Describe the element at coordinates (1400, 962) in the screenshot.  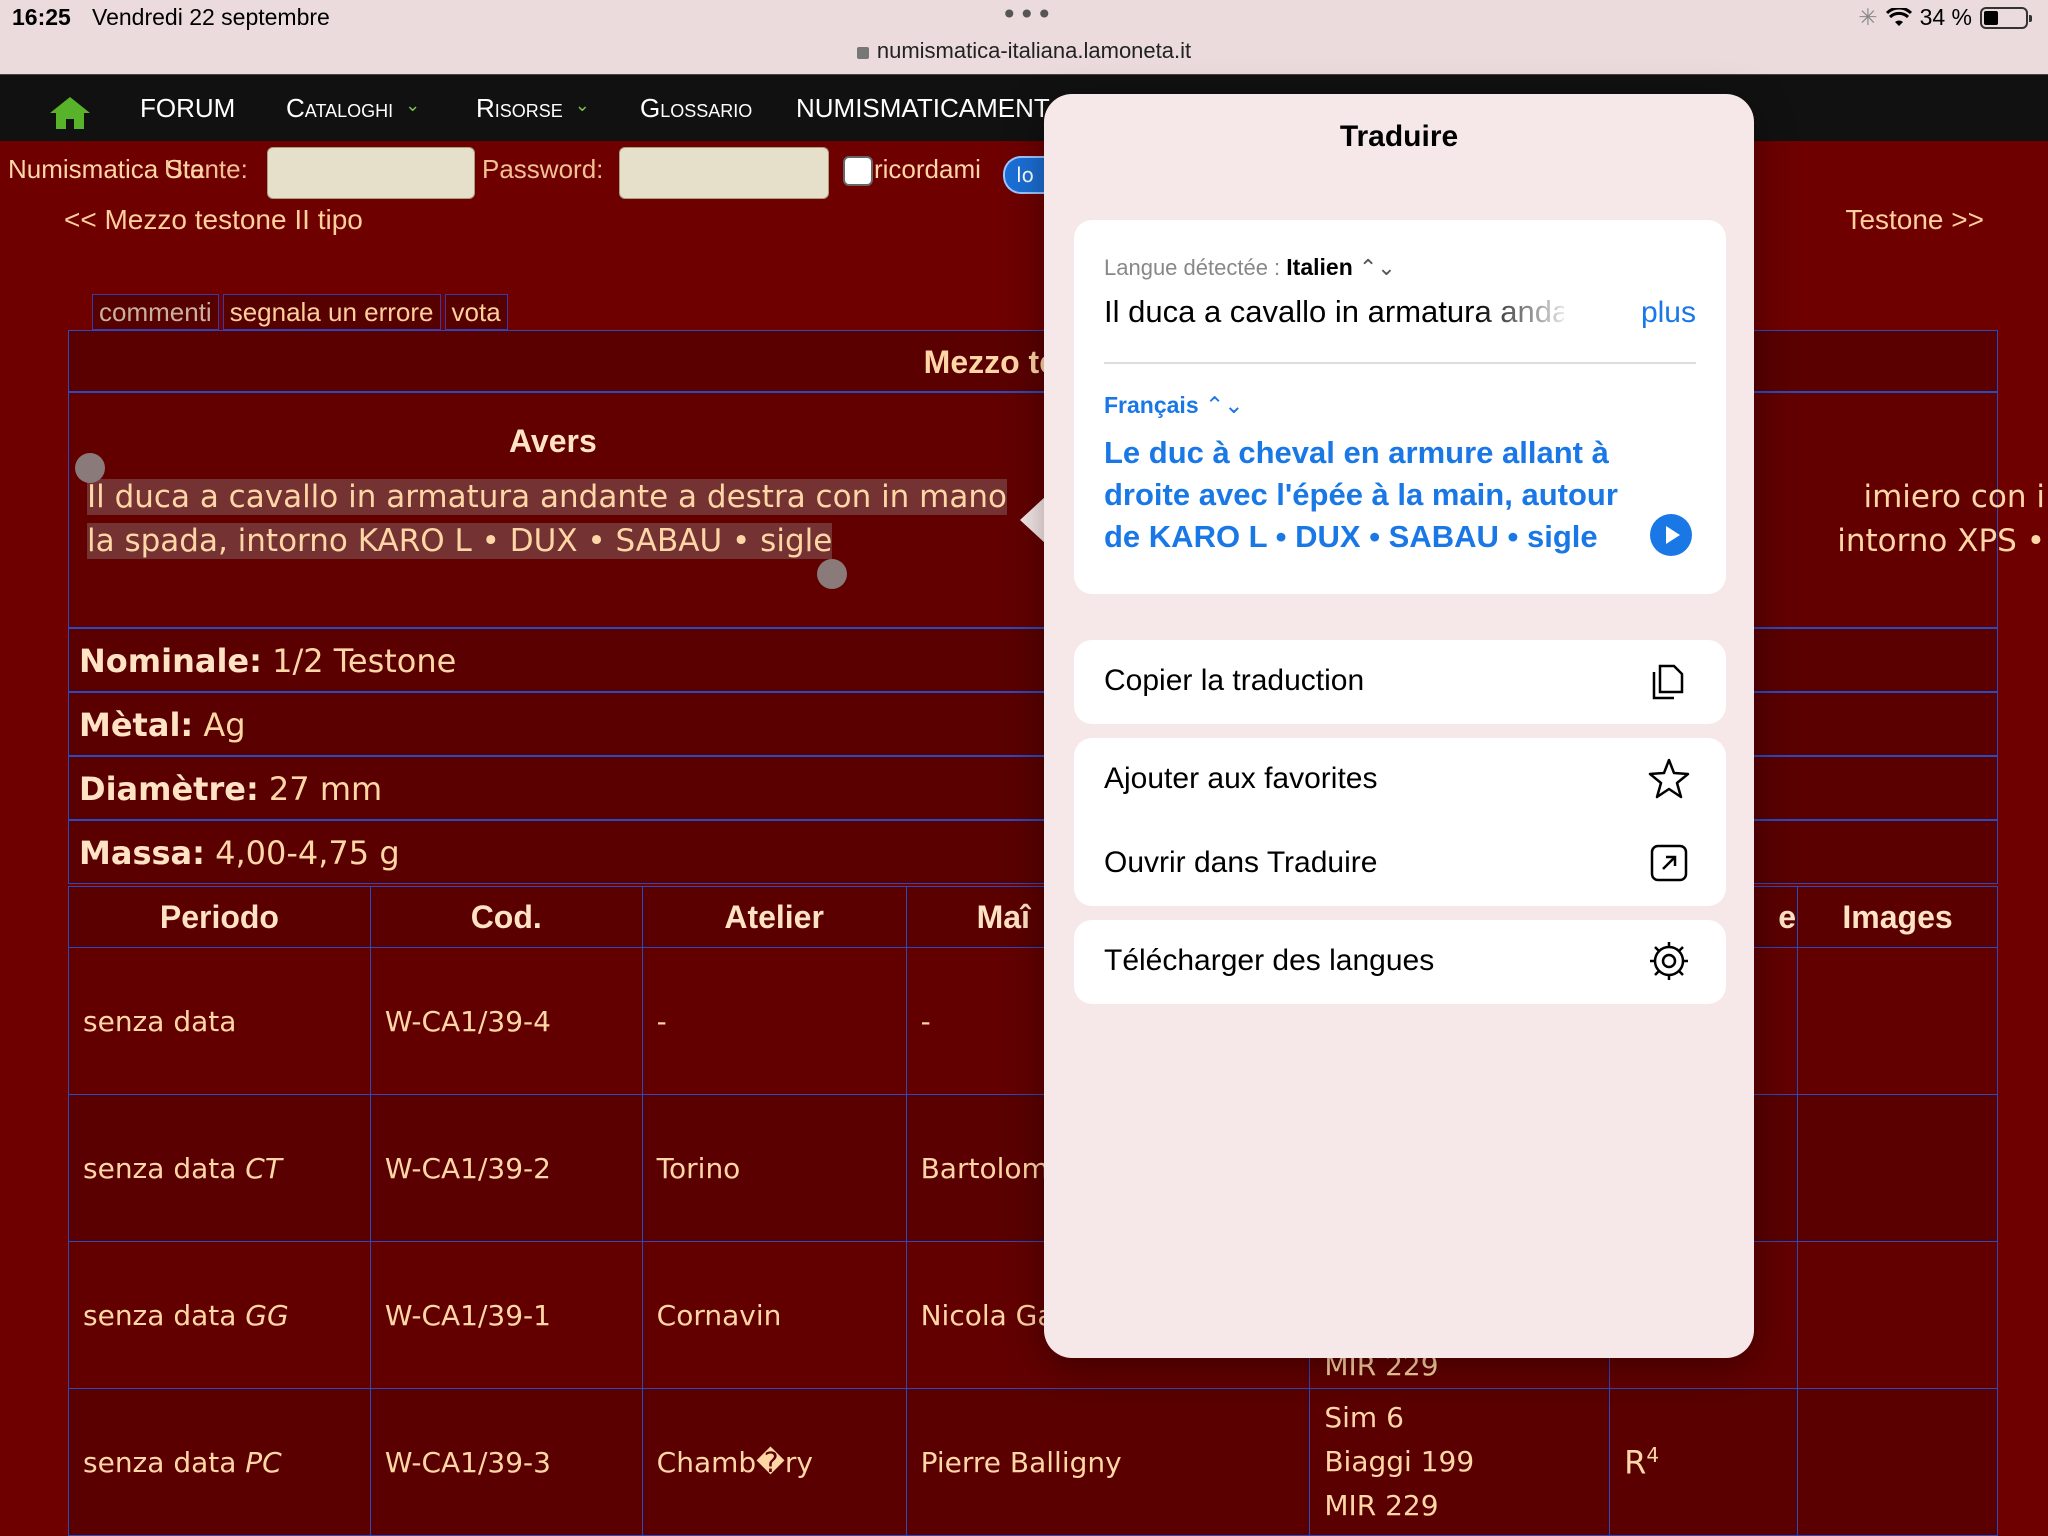
I see `download-languages-button: Télécharger des langues` at that location.